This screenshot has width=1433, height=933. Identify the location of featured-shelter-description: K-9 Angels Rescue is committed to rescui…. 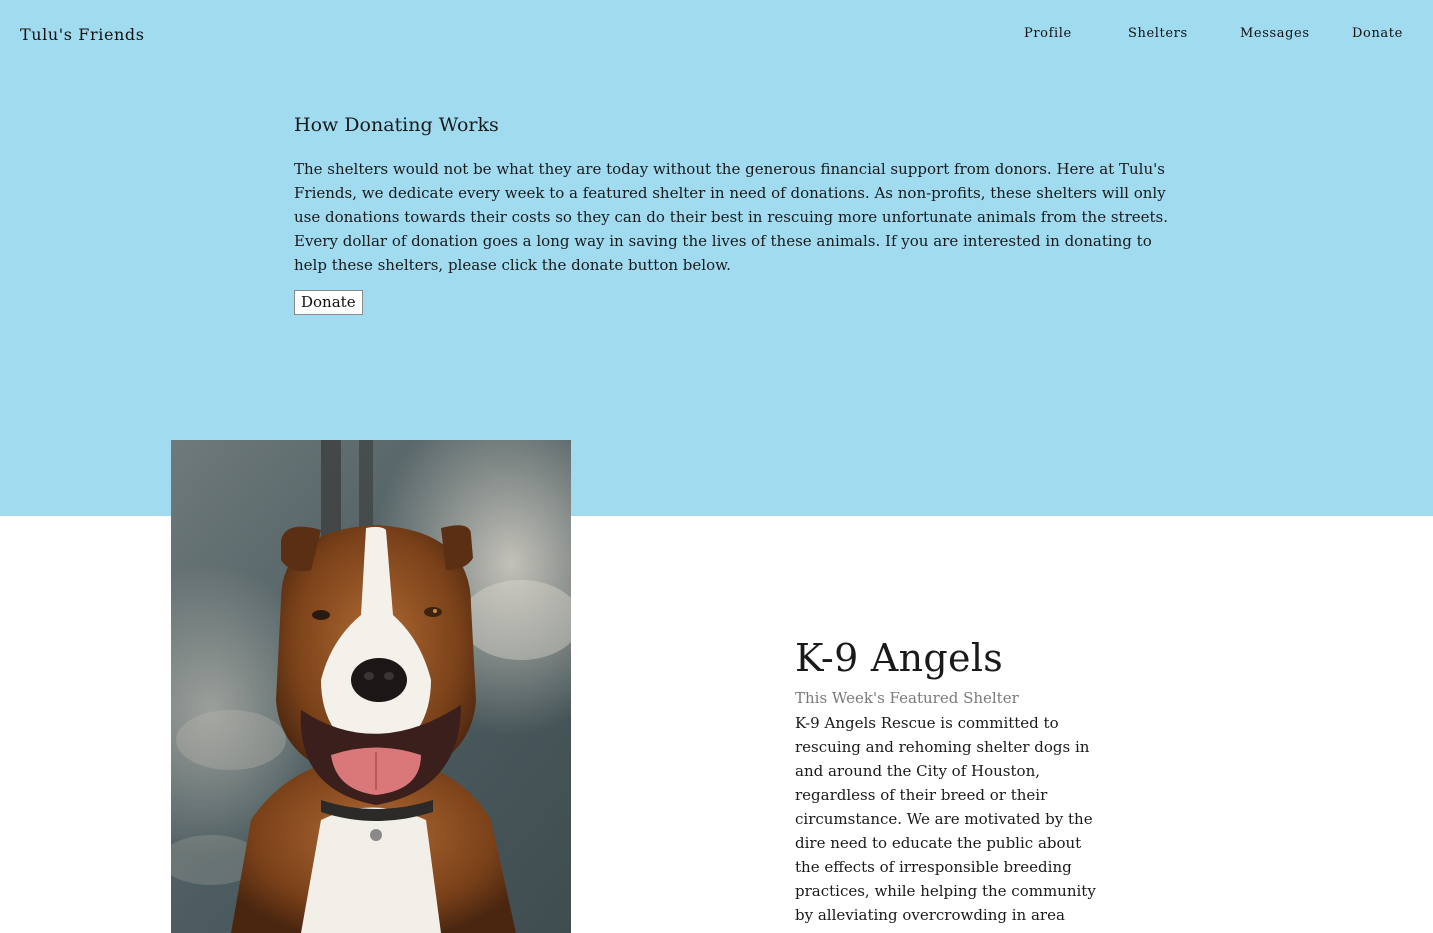
(945, 819).